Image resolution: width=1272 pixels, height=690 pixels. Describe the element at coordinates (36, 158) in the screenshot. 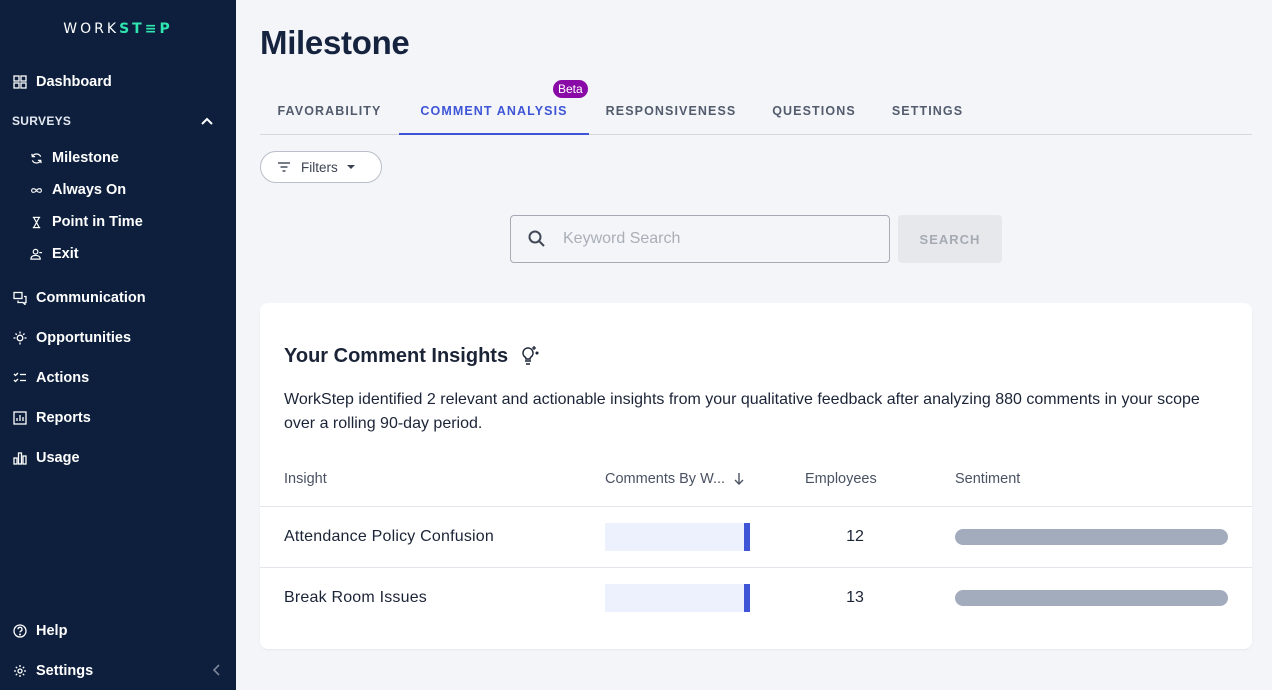

I see `refresh-icon` at that location.